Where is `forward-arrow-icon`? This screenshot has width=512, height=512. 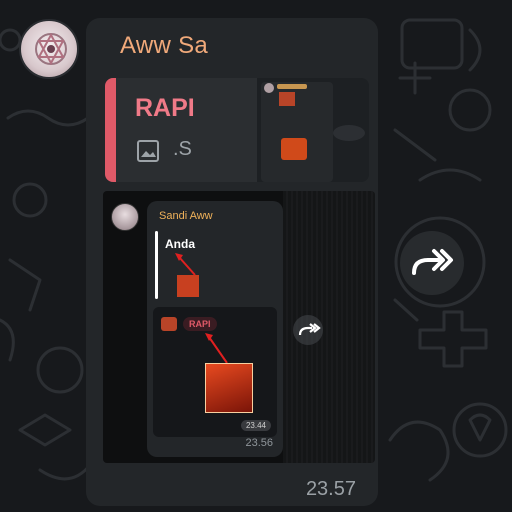 forward-arrow-icon is located at coordinates (432, 262).